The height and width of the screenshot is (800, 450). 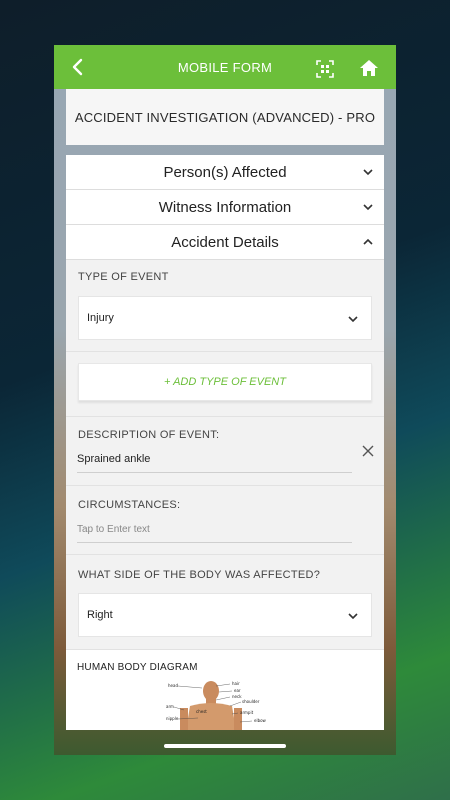 What do you see at coordinates (170, 706) in the screenshot?
I see `diagram-part-label: arm` at bounding box center [170, 706].